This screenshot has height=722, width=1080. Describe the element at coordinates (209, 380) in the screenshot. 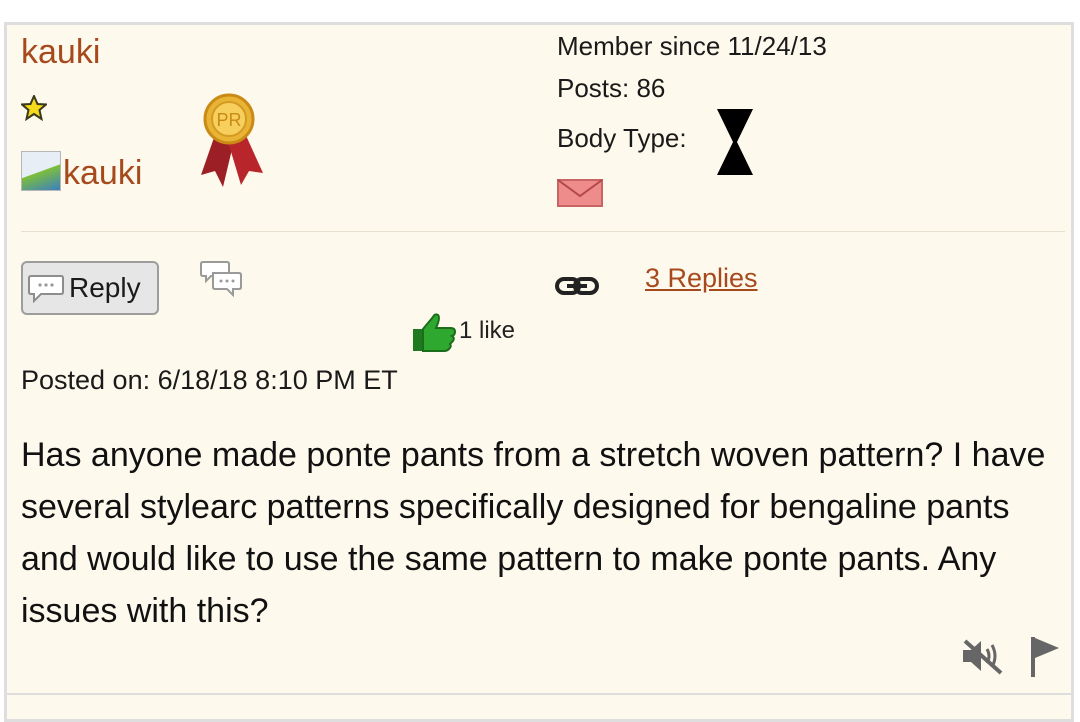

I see `posted-on: Posted on: 6/18/18 8:10 PM ET` at that location.